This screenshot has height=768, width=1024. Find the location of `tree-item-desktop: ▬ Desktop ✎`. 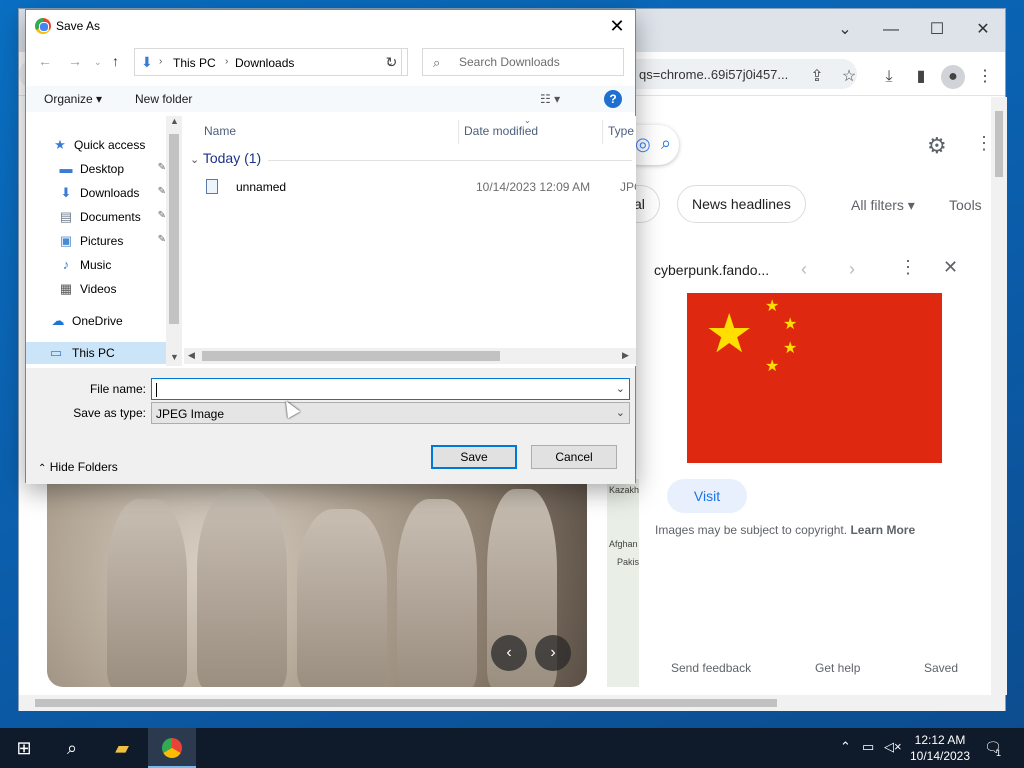

tree-item-desktop: ▬ Desktop ✎ is located at coordinates (112, 169).